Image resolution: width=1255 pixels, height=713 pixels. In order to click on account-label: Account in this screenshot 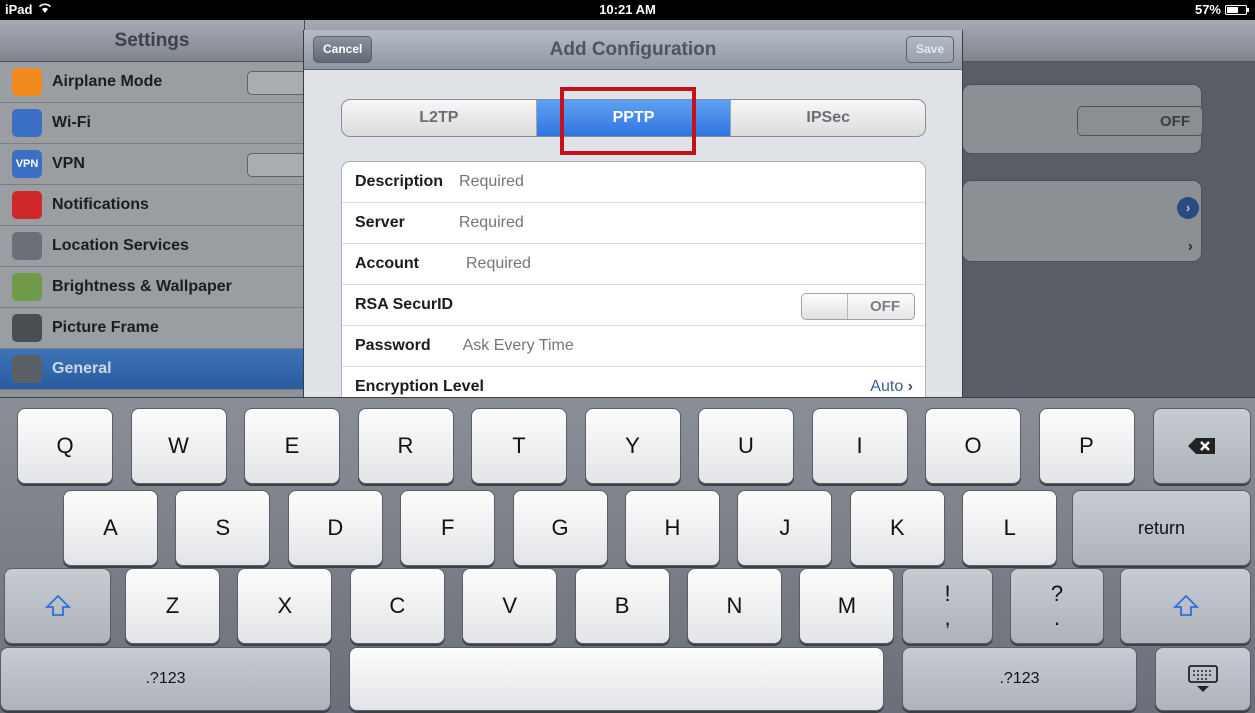, I will do `click(387, 263)`.